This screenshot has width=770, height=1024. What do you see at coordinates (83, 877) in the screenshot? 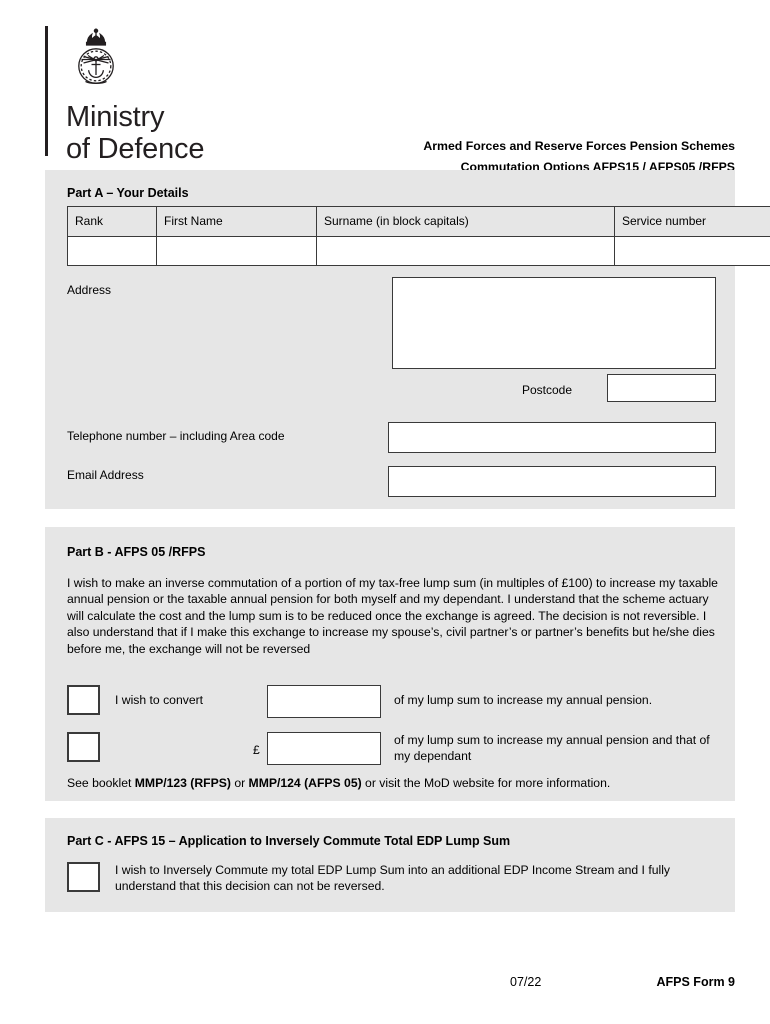
I see `inversely-commute-edp-checkbox` at bounding box center [83, 877].